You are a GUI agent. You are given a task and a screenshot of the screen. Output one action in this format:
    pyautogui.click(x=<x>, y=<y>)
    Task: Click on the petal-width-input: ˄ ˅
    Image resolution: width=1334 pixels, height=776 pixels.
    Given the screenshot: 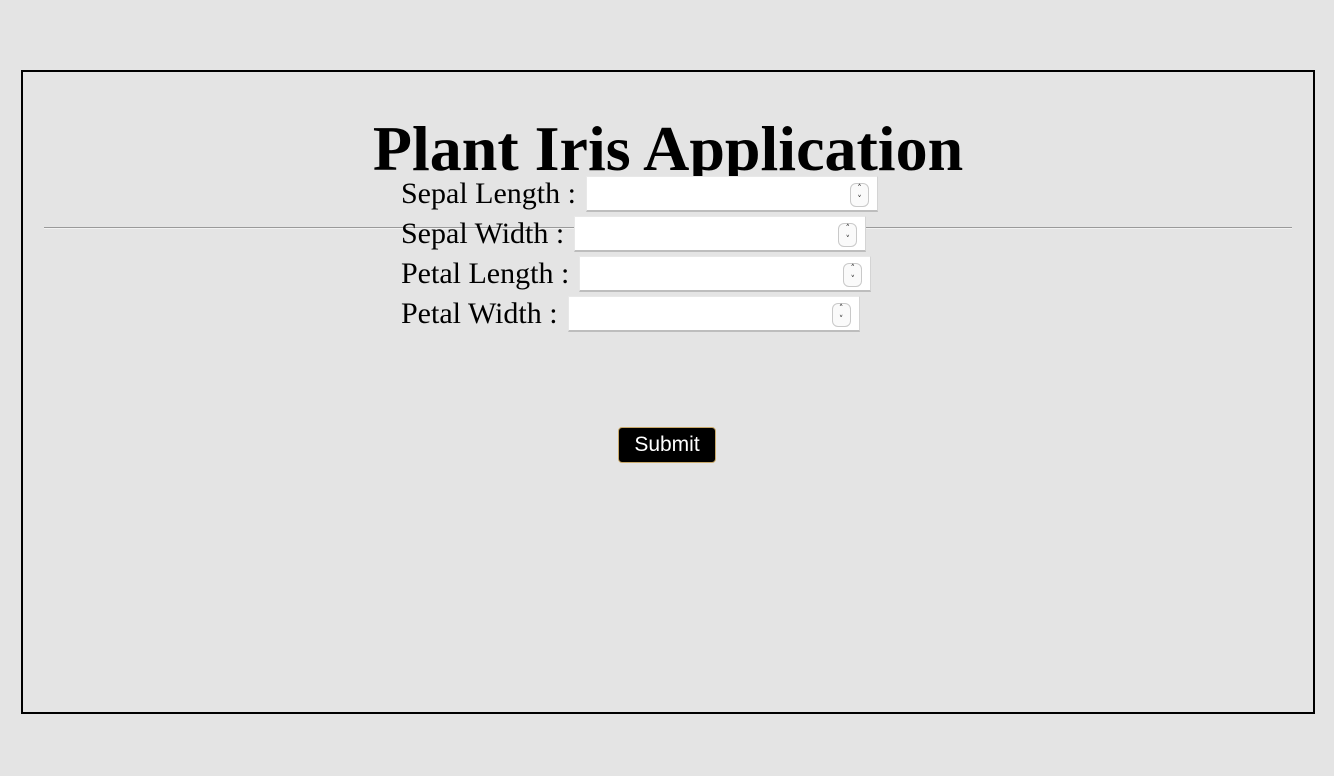 What is the action you would take?
    pyautogui.click(x=713, y=314)
    